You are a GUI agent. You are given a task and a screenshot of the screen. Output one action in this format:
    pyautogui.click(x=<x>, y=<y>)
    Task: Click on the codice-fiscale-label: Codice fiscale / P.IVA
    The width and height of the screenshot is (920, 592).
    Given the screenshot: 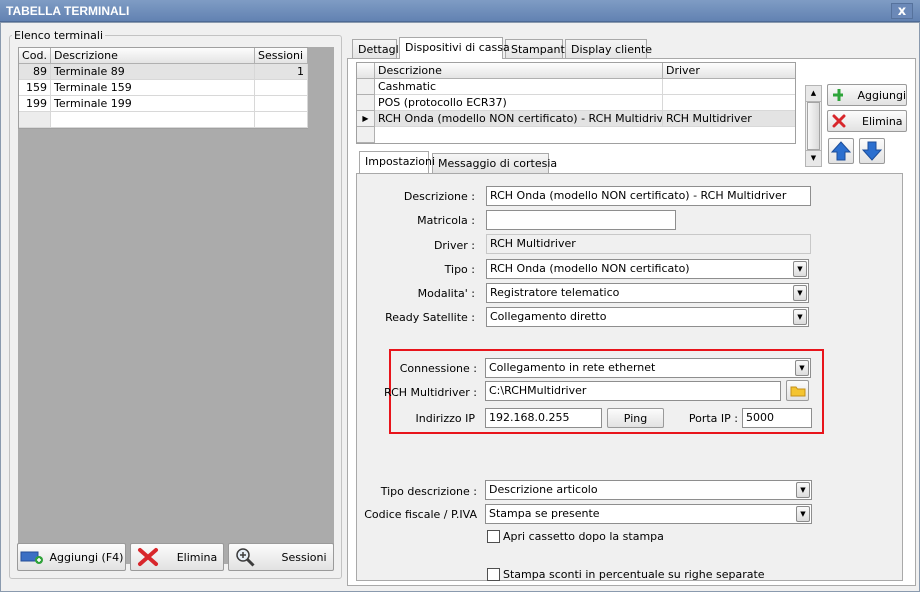 What is the action you would take?
    pyautogui.click(x=420, y=514)
    